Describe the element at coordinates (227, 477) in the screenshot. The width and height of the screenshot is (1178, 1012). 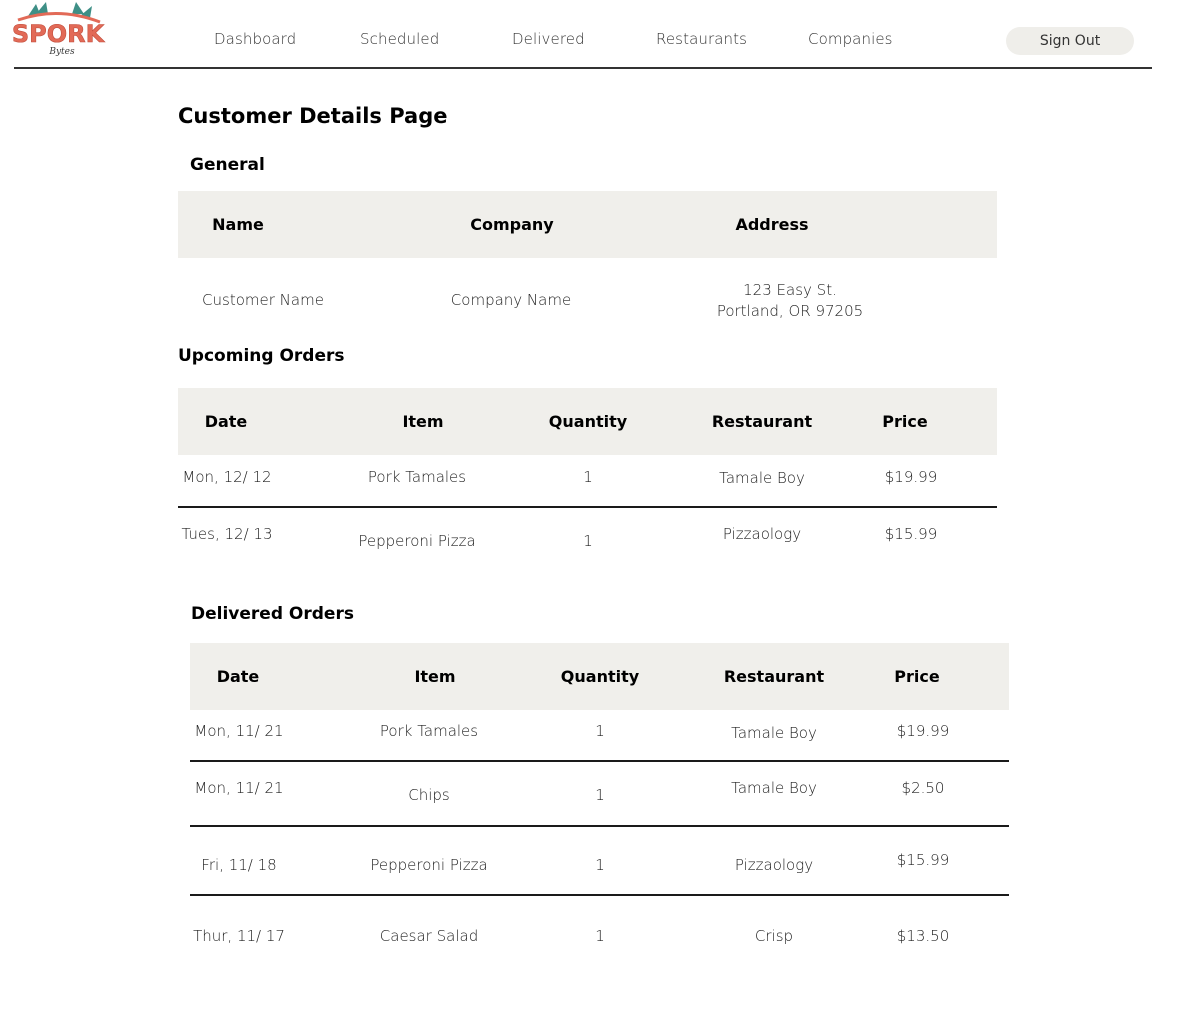
I see `order-date: Mon, 12/ 12` at that location.